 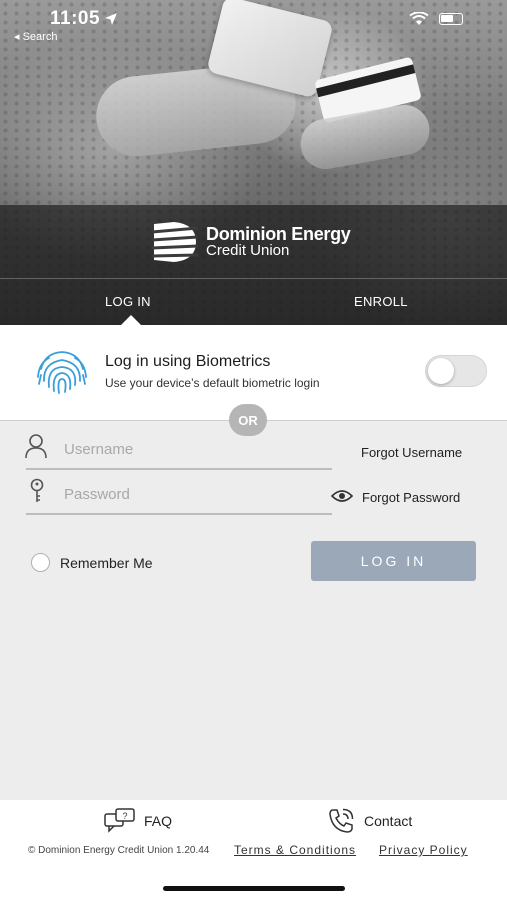 I want to click on username-field, so click(x=179, y=450).